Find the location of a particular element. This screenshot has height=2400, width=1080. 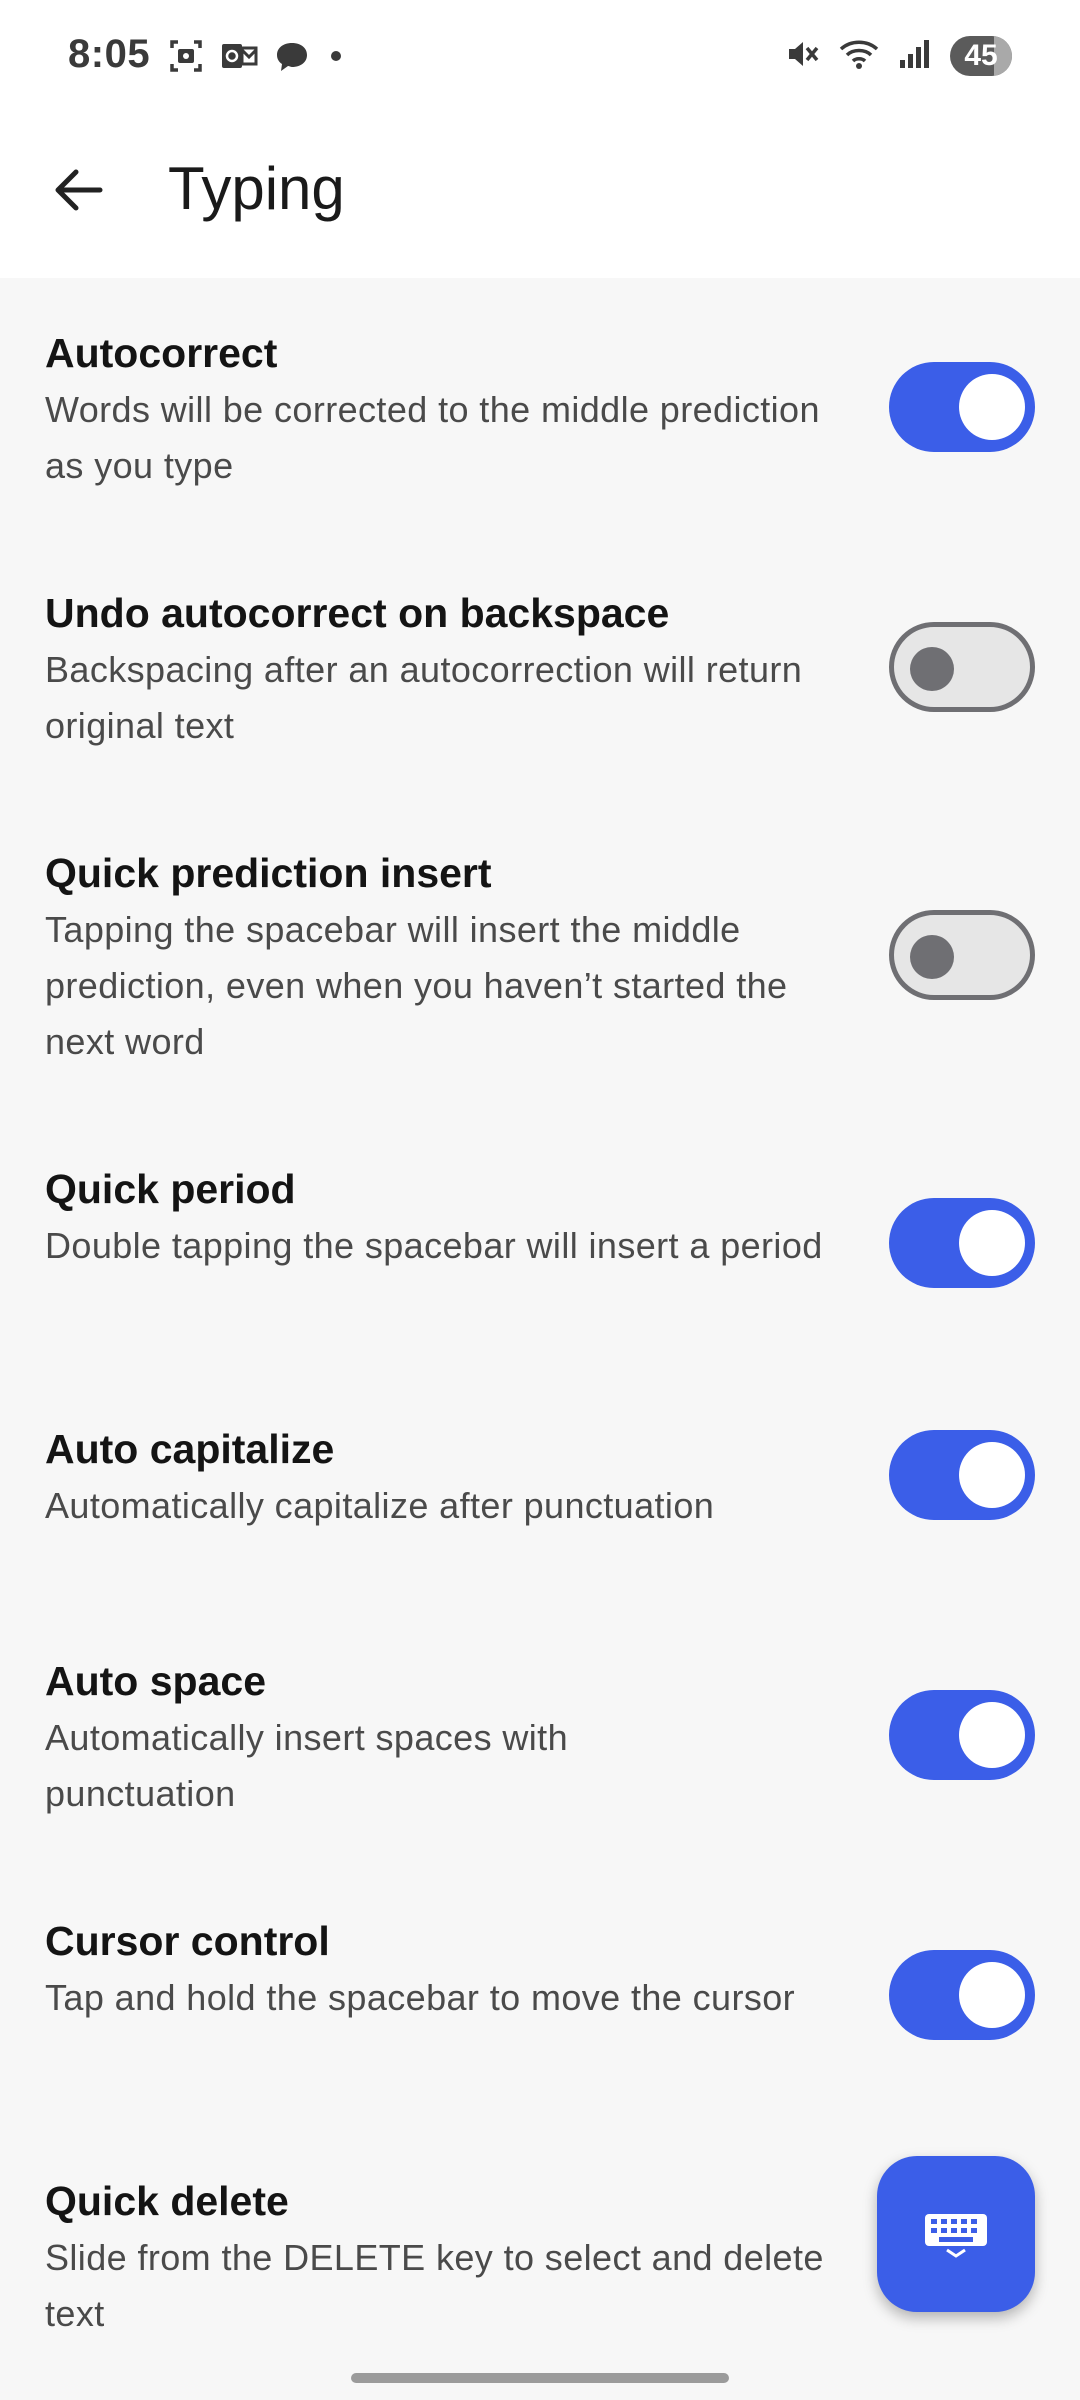

chat-bubble-icon is located at coordinates (292, 58).